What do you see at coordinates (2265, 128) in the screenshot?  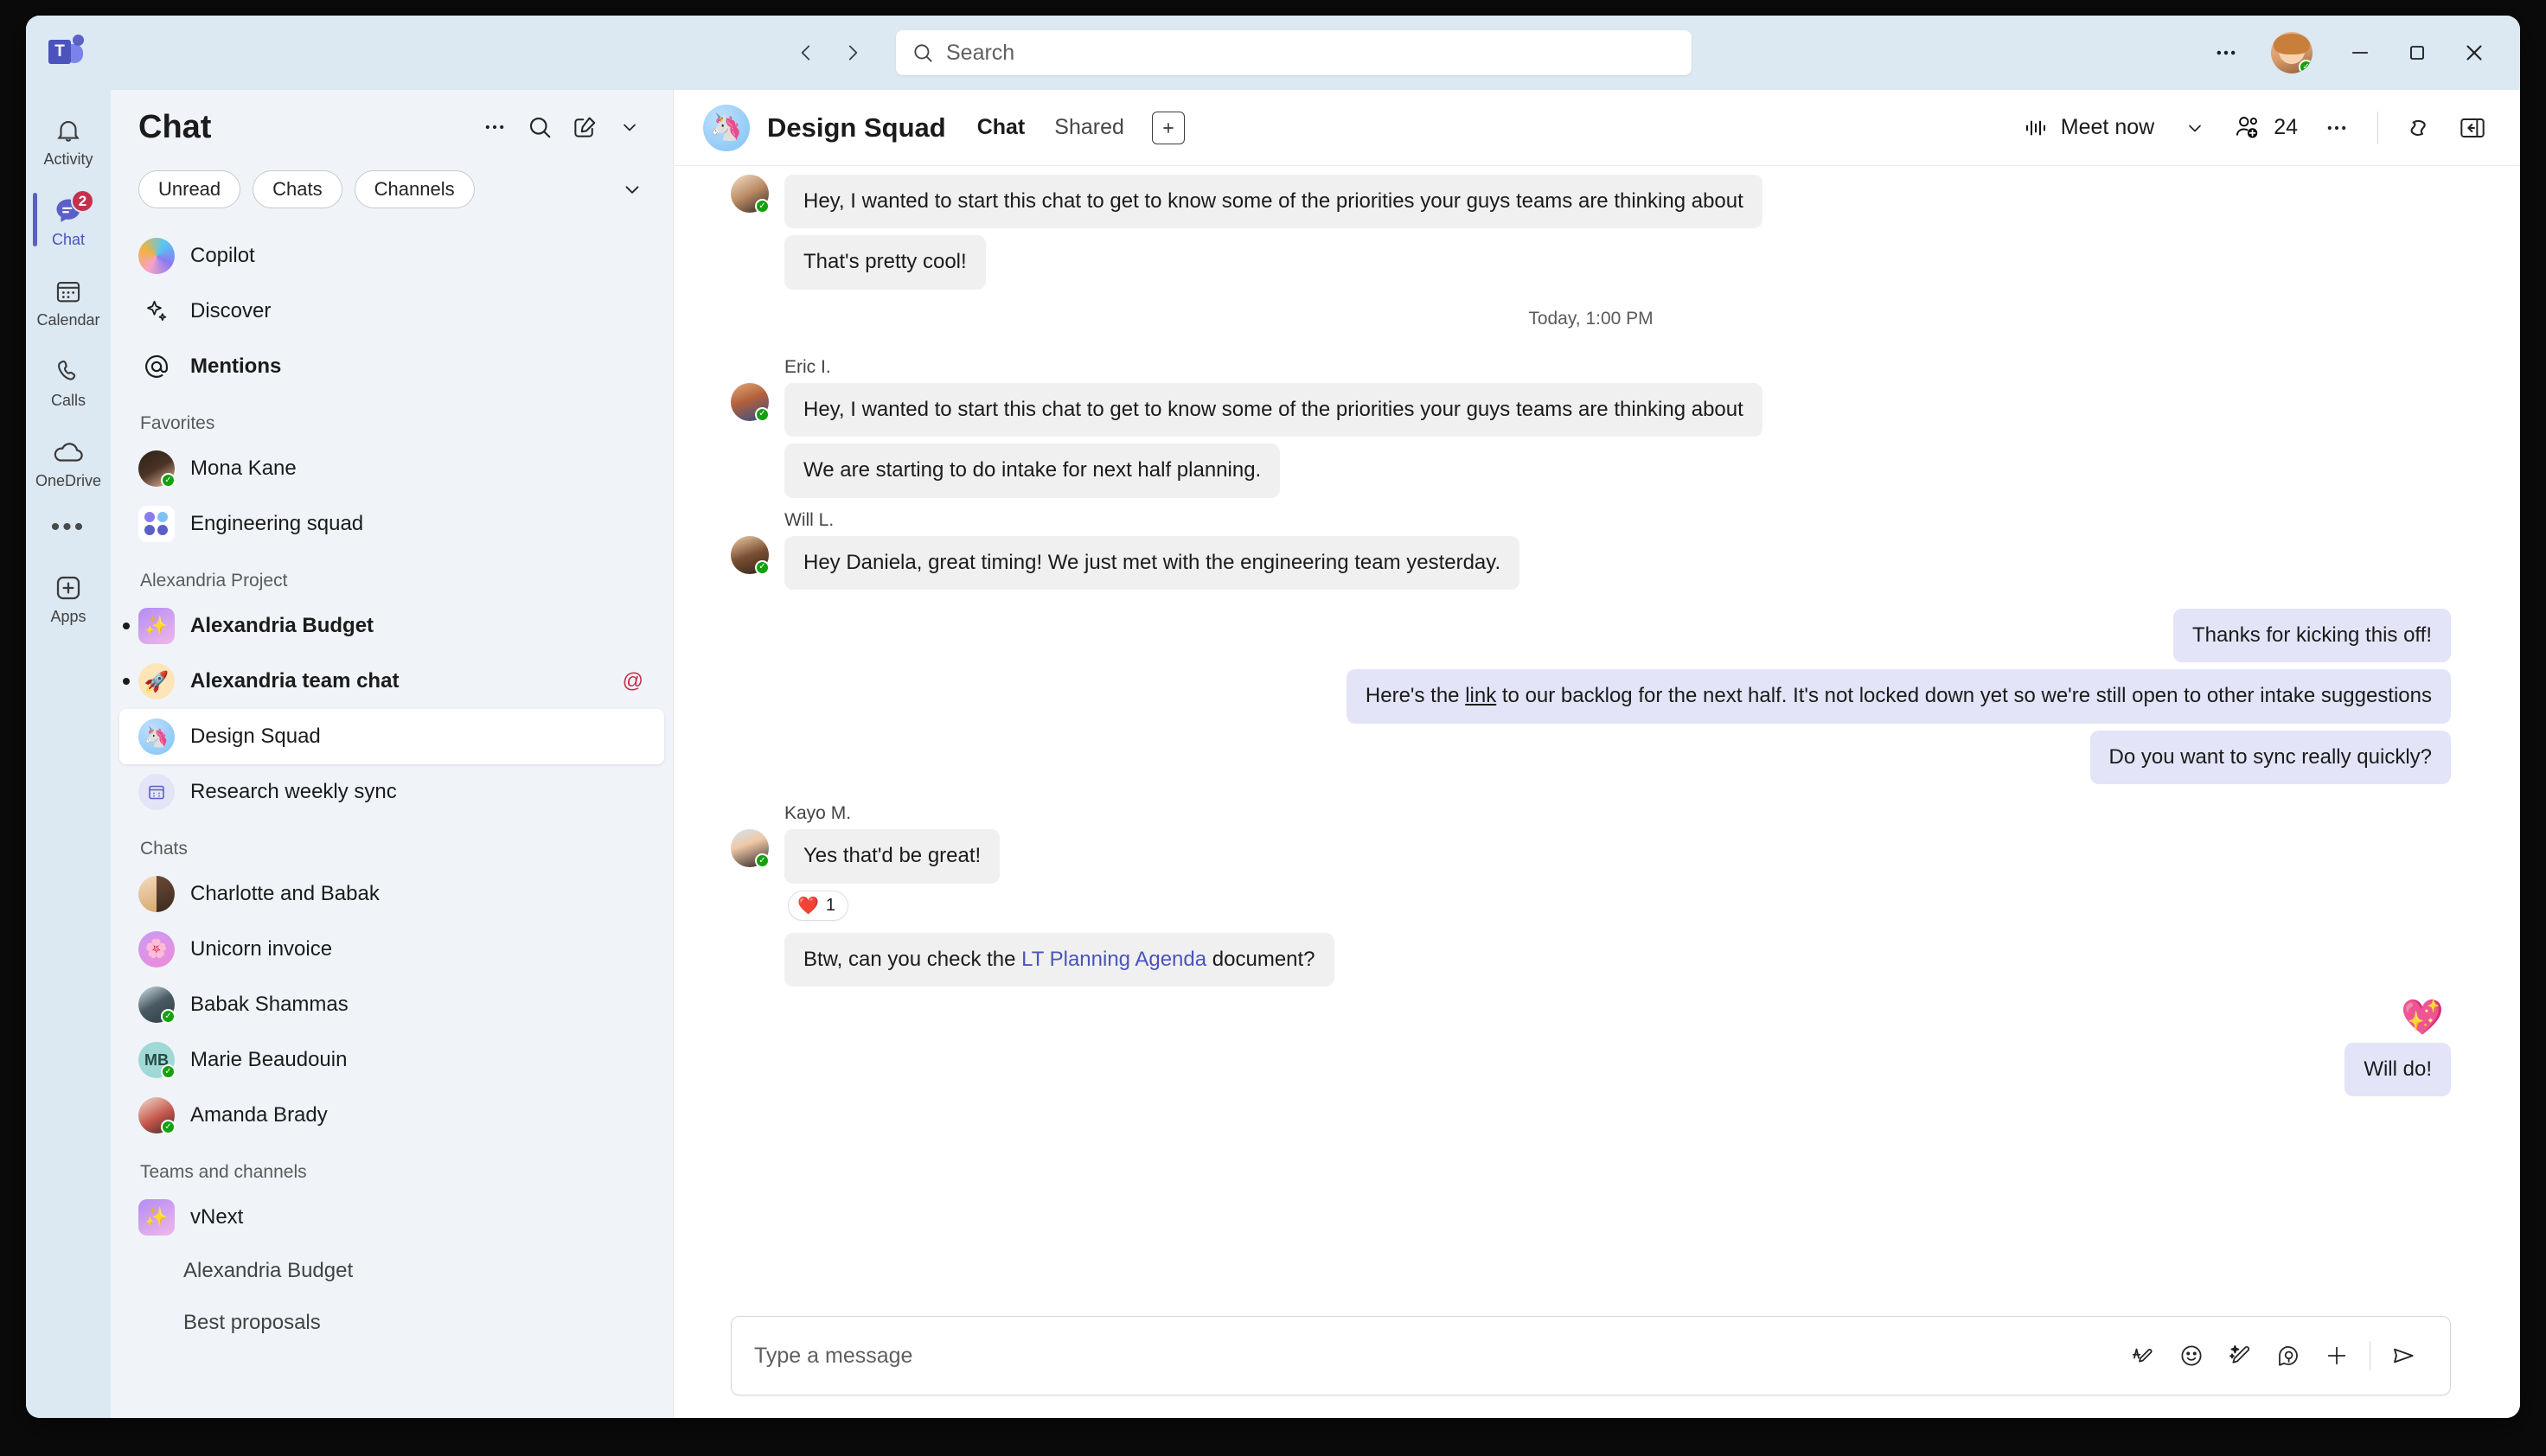 I see `participants-button: 24` at bounding box center [2265, 128].